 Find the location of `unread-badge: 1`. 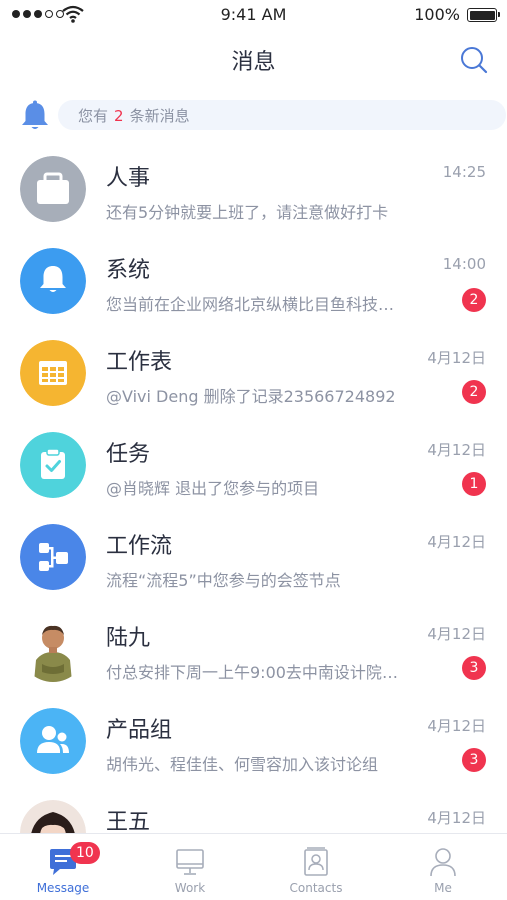

unread-badge: 1 is located at coordinates (474, 484).